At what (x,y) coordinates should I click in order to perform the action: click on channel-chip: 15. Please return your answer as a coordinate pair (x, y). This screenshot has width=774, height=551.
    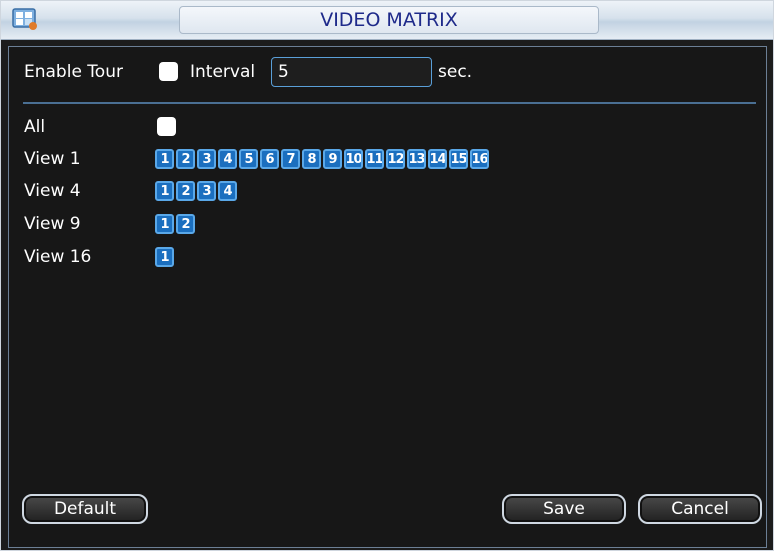
    Looking at the image, I should click on (458, 159).